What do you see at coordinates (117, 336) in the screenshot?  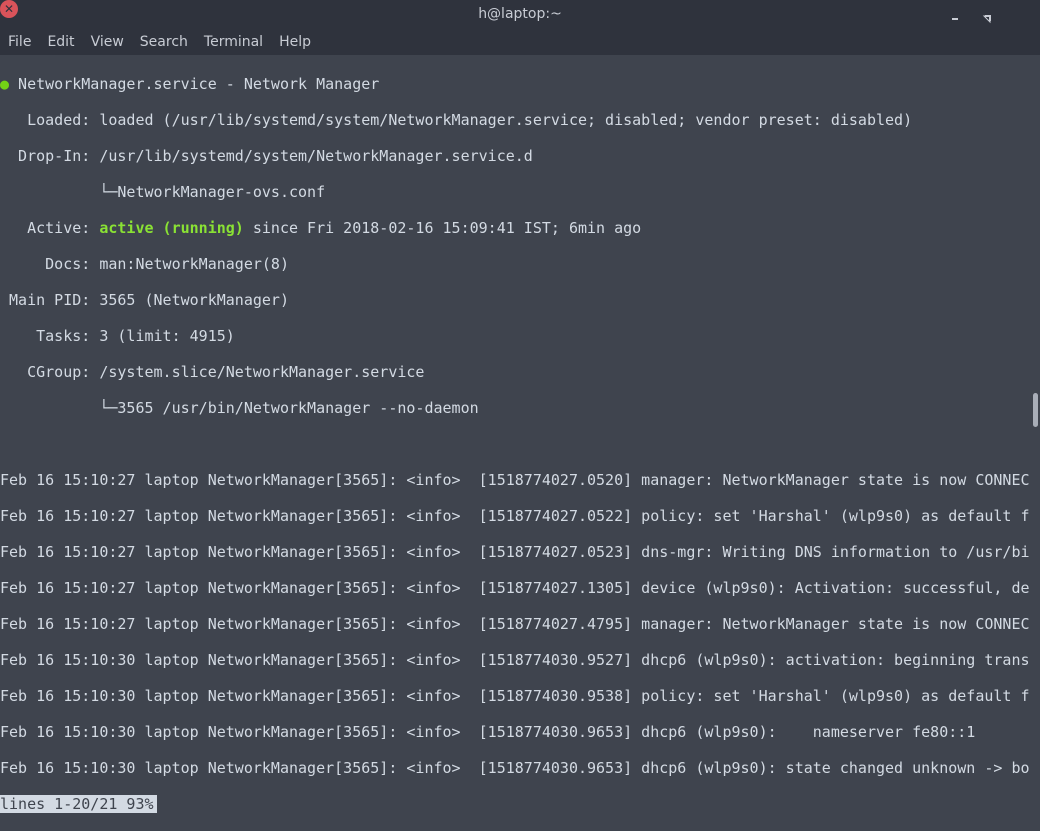 I see `tasks-line: Tasks: 3 (limit: 4915)` at bounding box center [117, 336].